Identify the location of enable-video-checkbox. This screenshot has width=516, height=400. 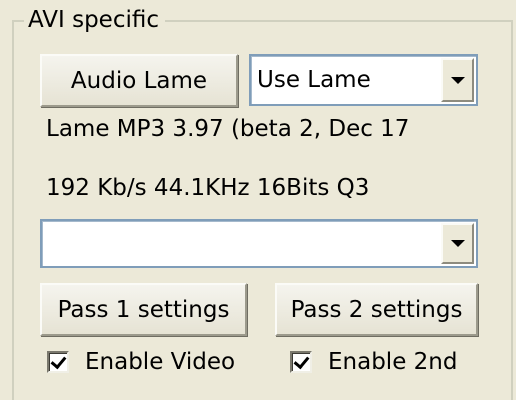
(58, 362).